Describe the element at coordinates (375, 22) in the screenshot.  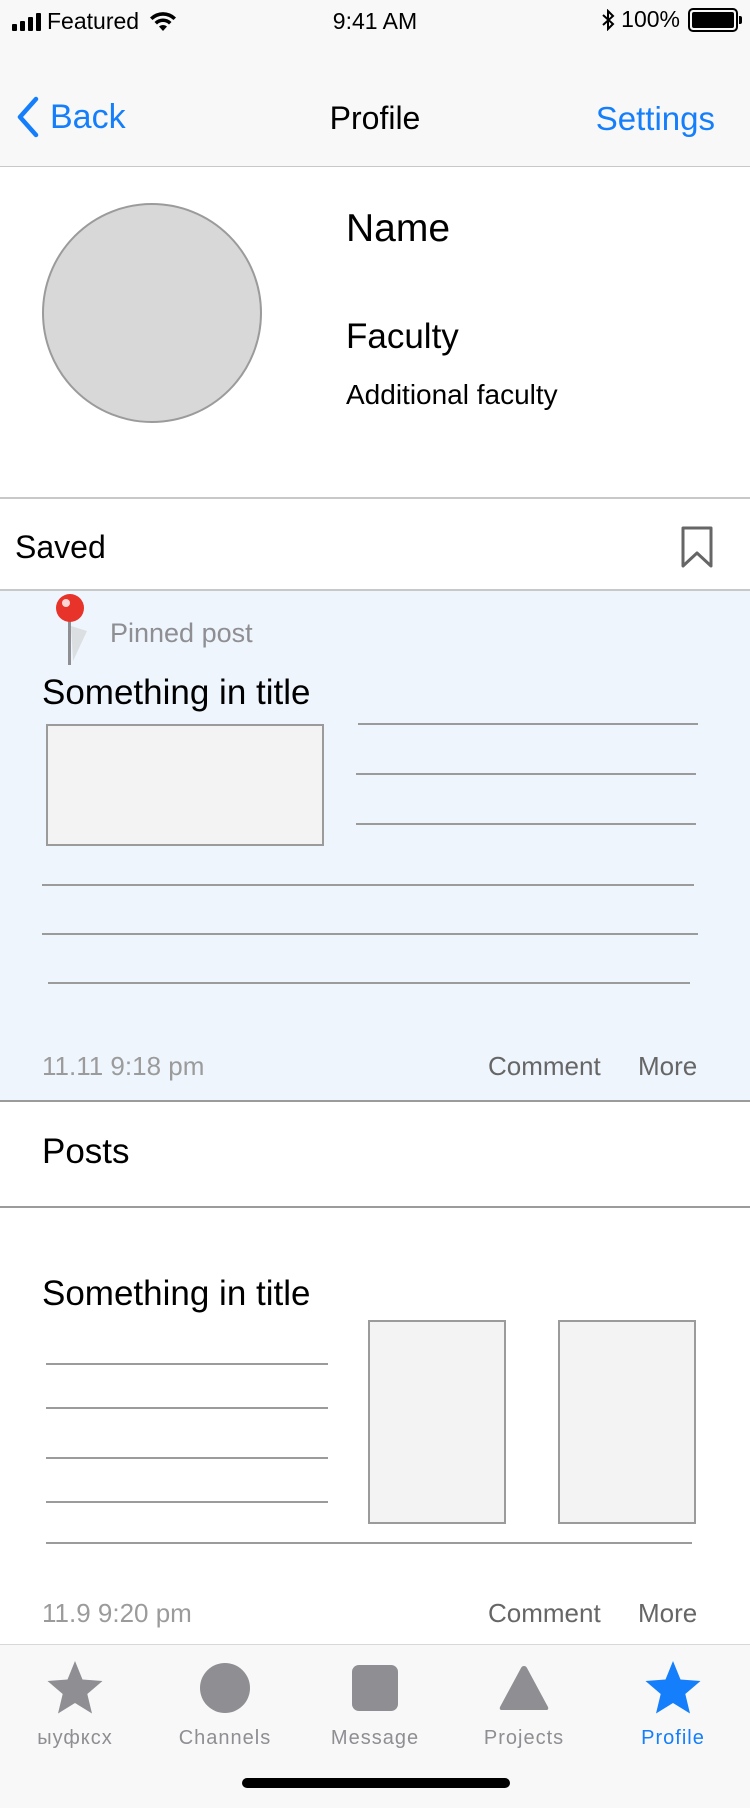
I see `status-bar: Featured 9:41 AM 100%` at that location.